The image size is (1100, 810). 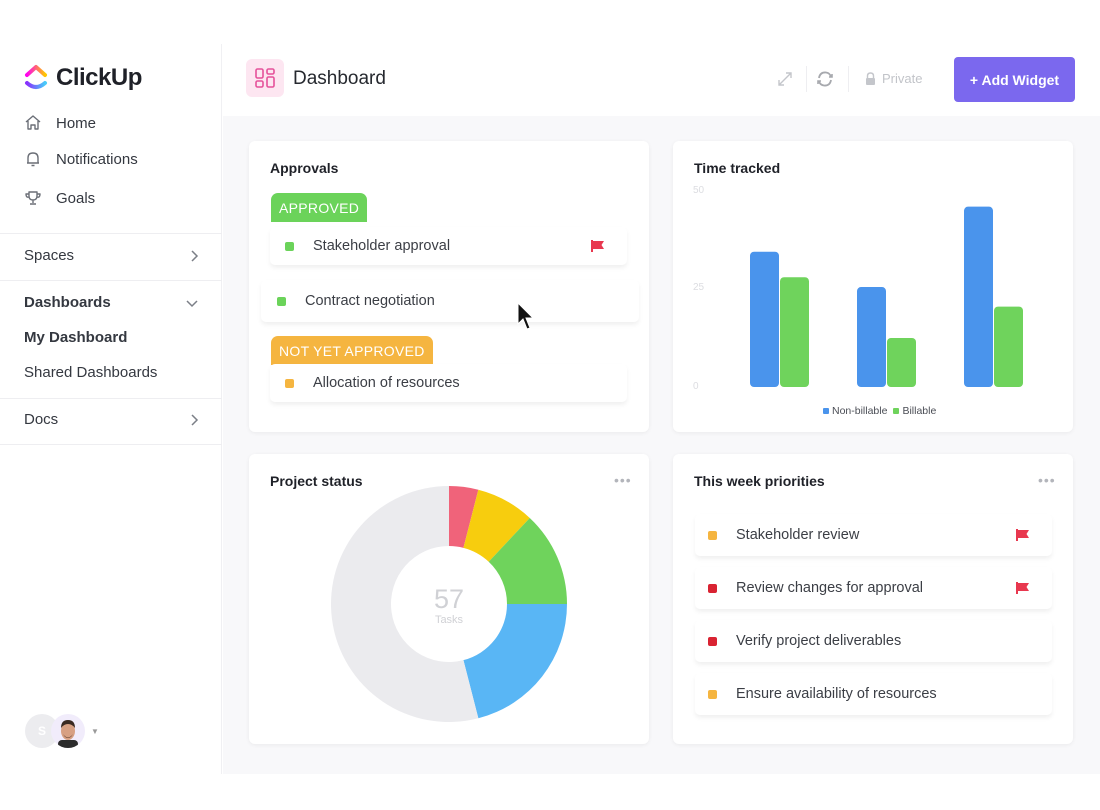 I want to click on sidebar-item-docs: Docs, so click(x=111, y=419).